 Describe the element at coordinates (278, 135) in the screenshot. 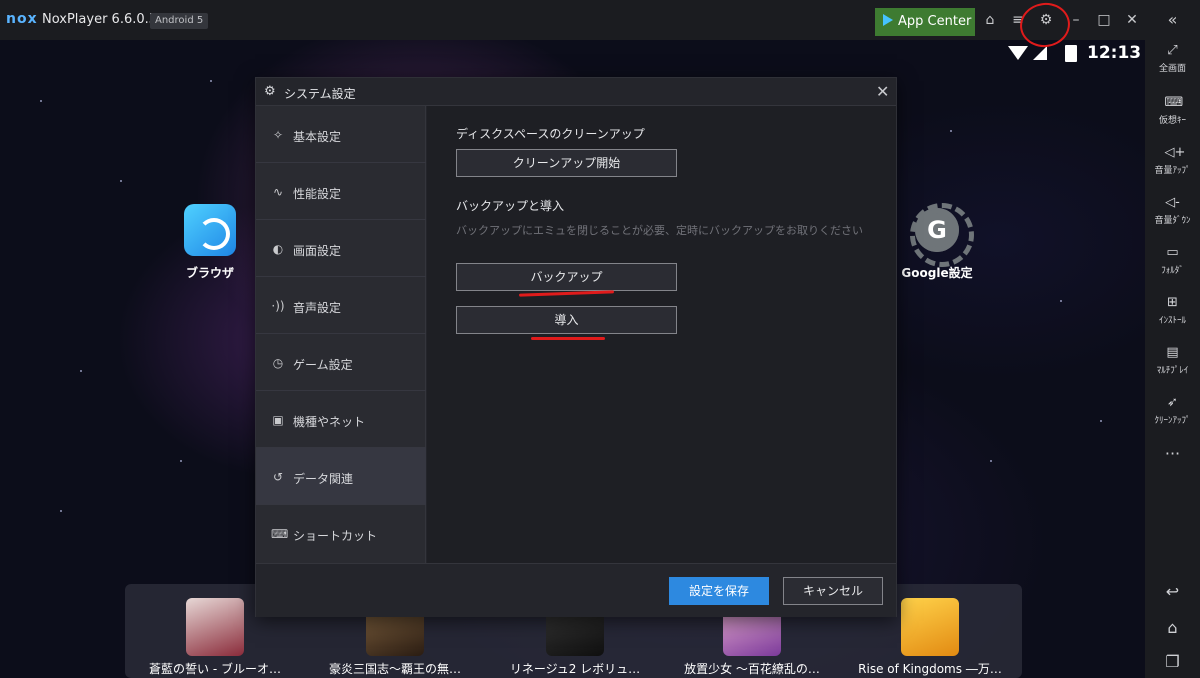

I see `puzzle-icon: ✧` at that location.